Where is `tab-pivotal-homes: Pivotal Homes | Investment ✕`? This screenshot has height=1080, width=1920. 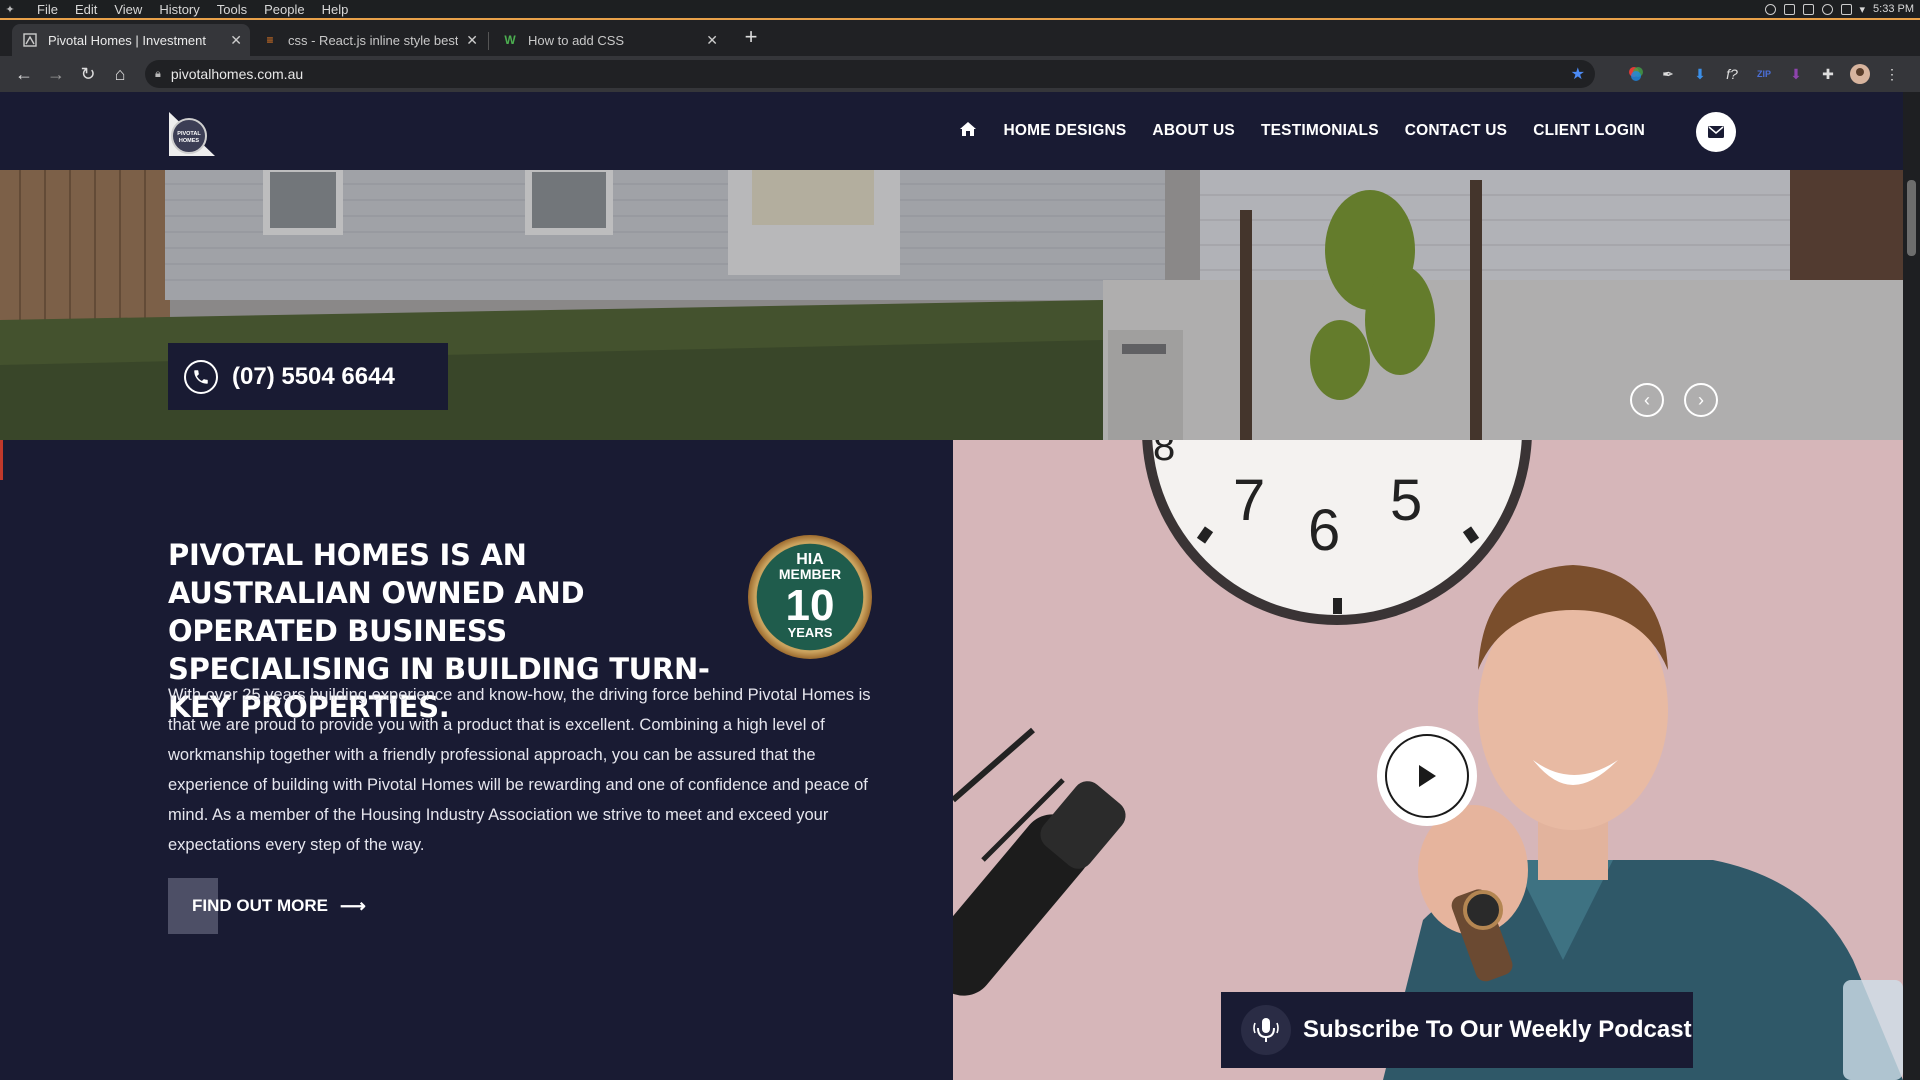 tab-pivotal-homes: Pivotal Homes | Investment ✕ is located at coordinates (131, 40).